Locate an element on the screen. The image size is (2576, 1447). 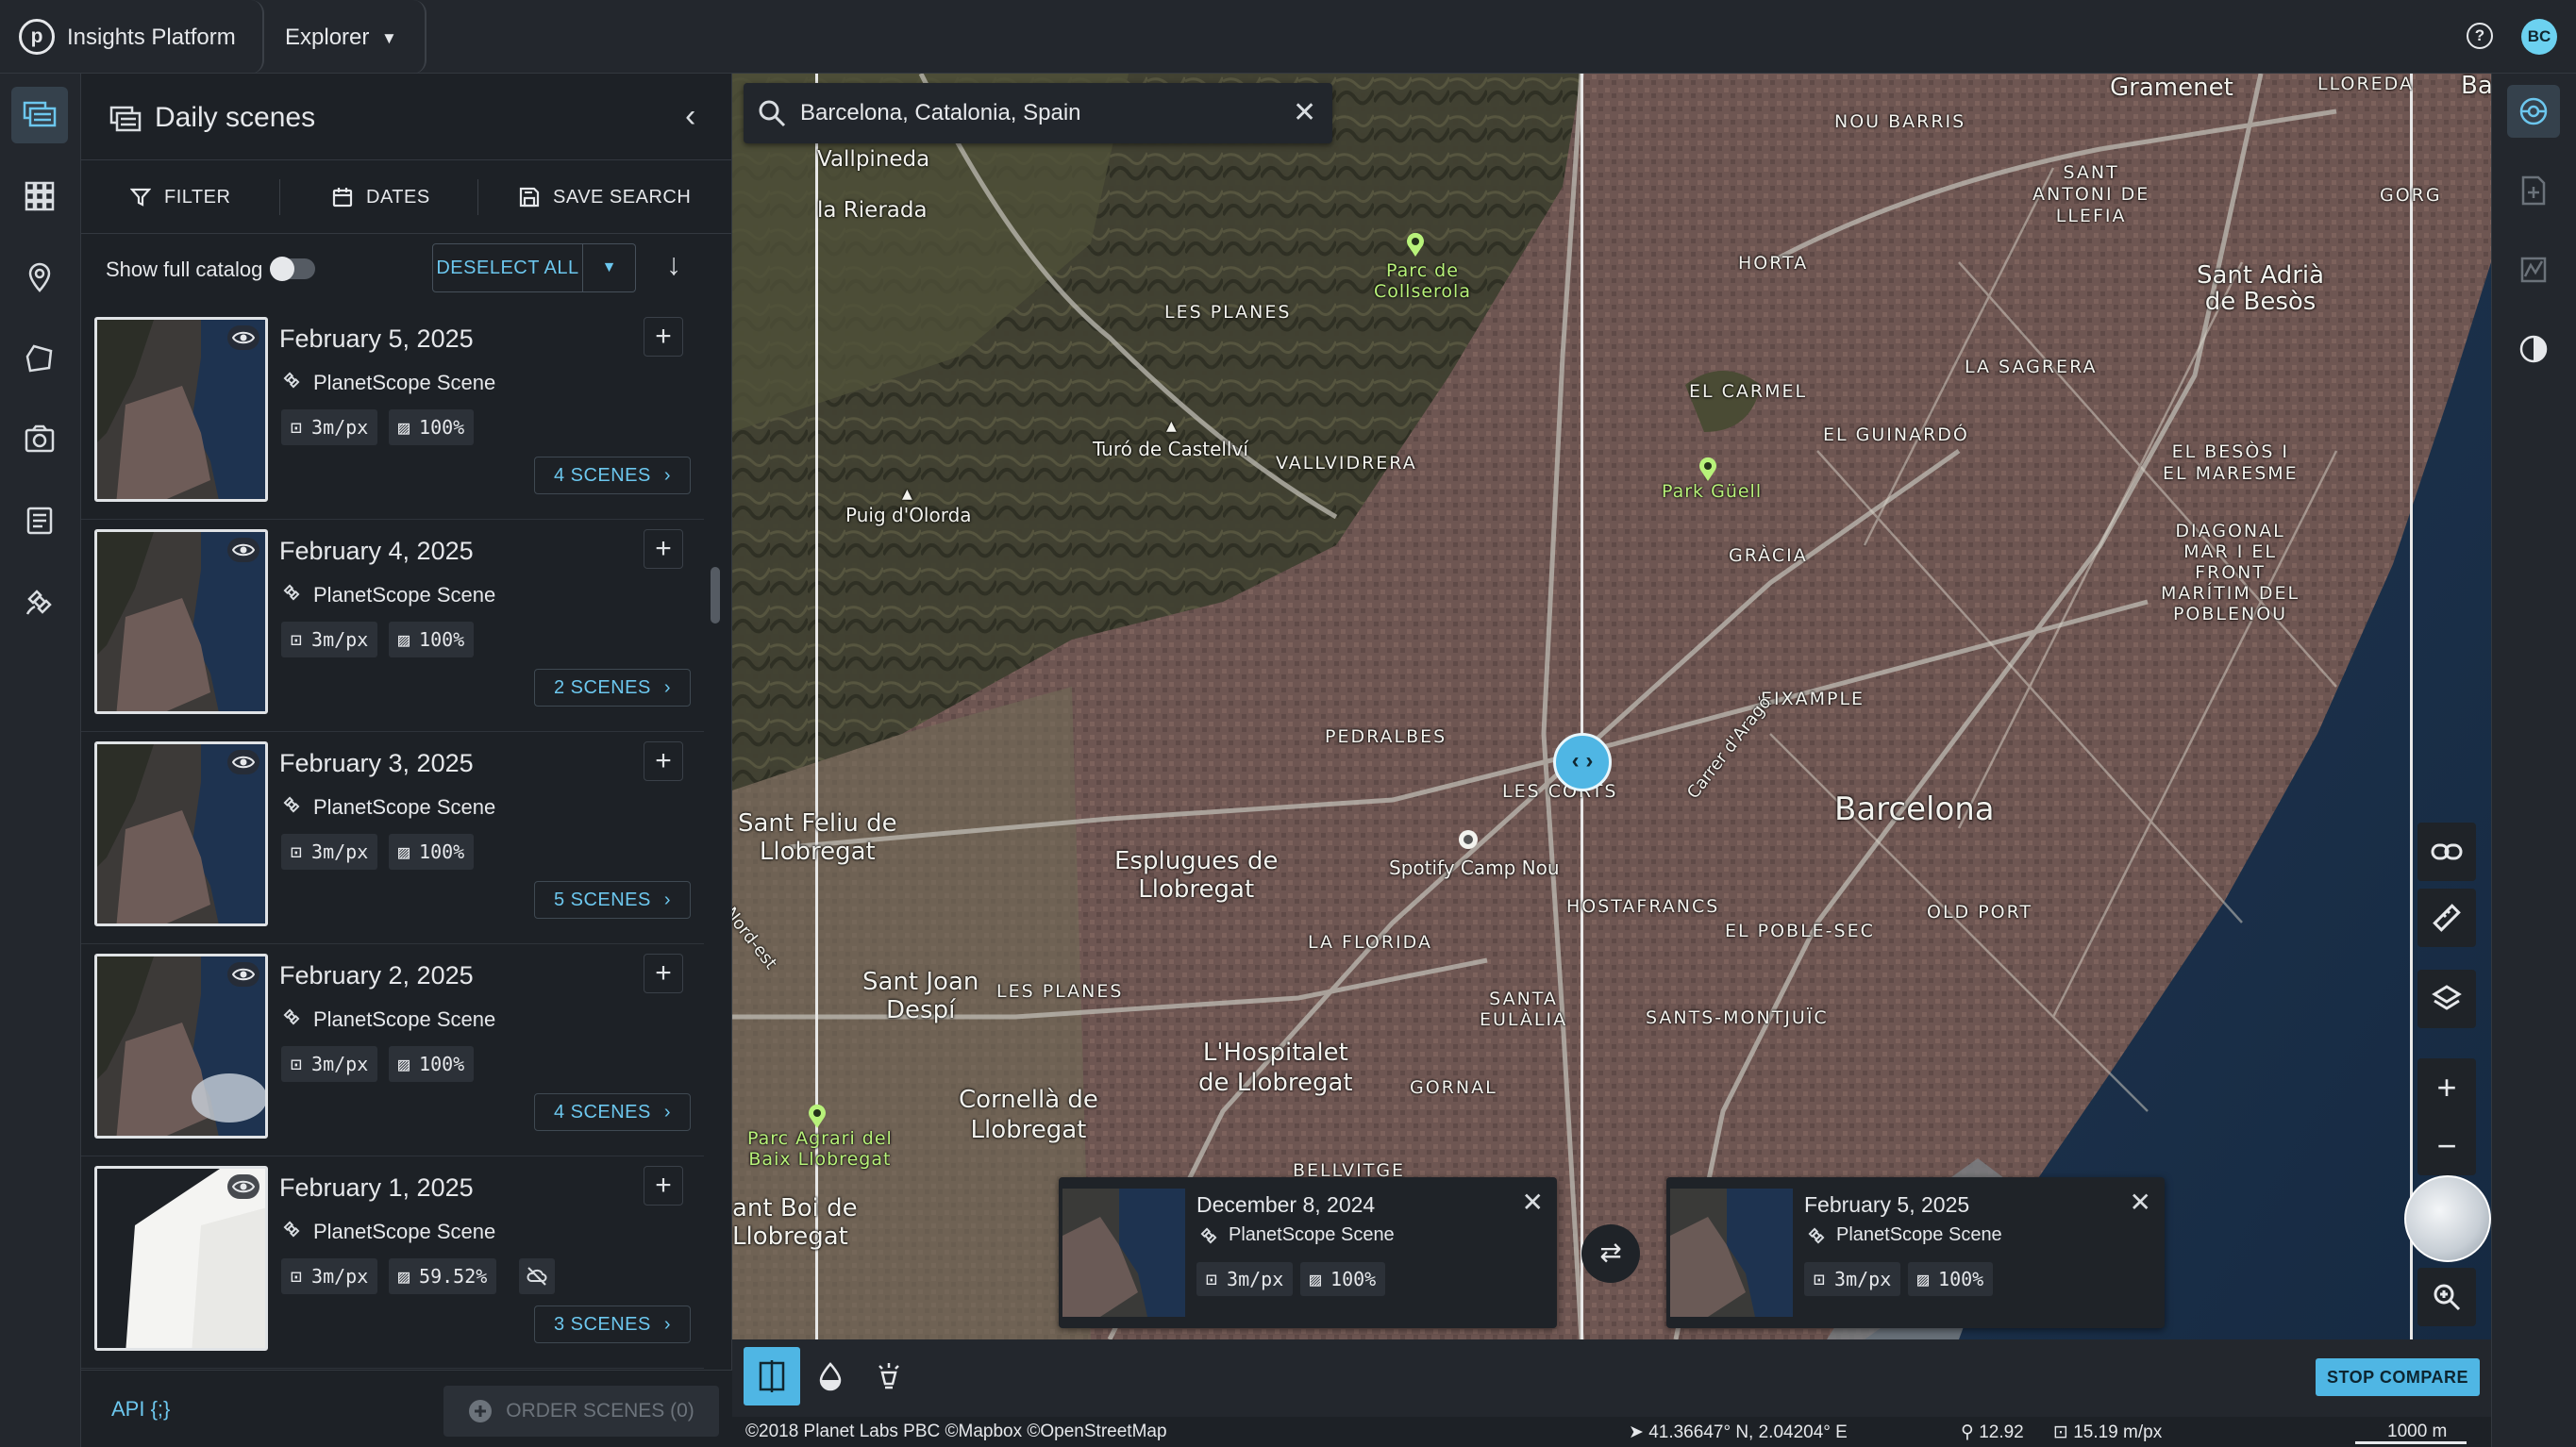
drop-icon is located at coordinates (830, 1376).